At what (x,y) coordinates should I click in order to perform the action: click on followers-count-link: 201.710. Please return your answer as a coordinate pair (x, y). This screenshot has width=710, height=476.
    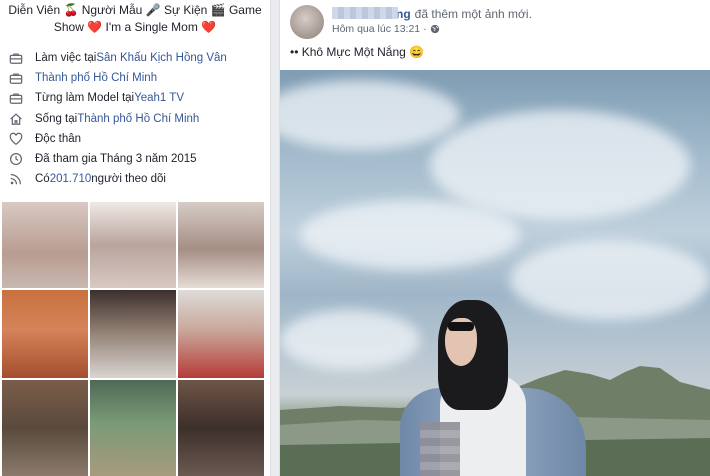
    Looking at the image, I should click on (71, 179).